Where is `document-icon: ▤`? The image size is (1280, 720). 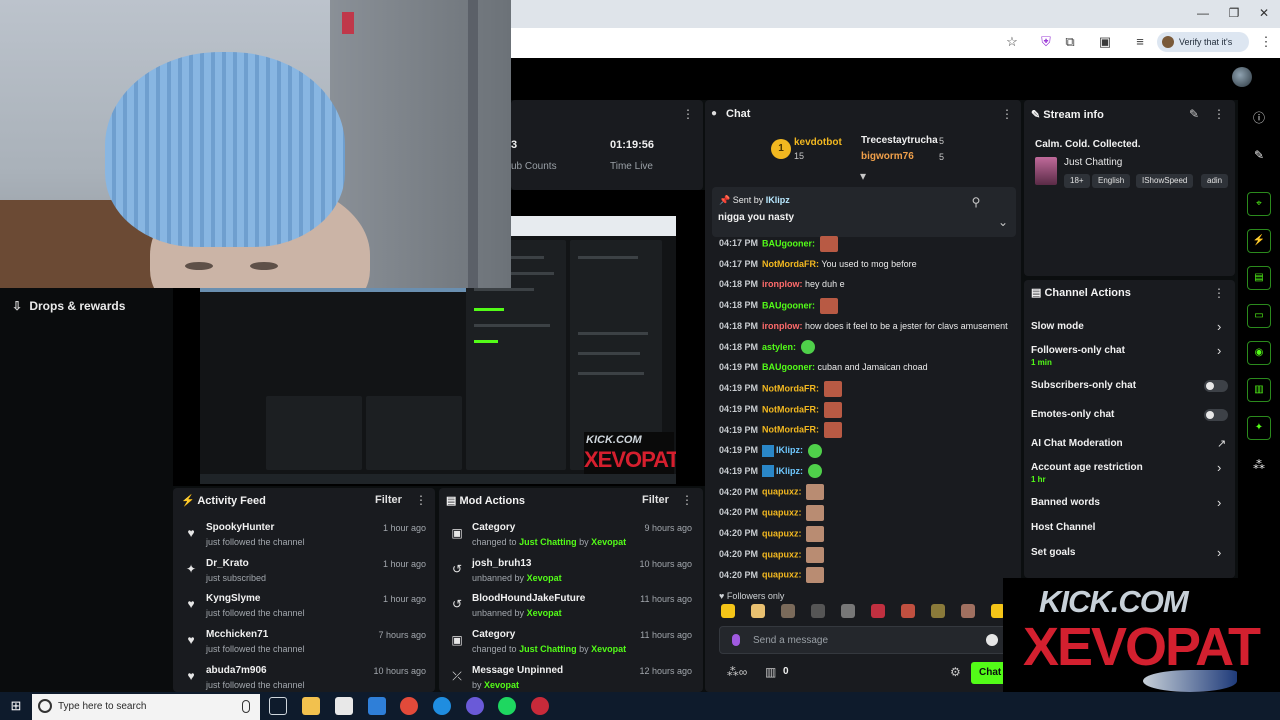 document-icon: ▤ is located at coordinates (1259, 278).